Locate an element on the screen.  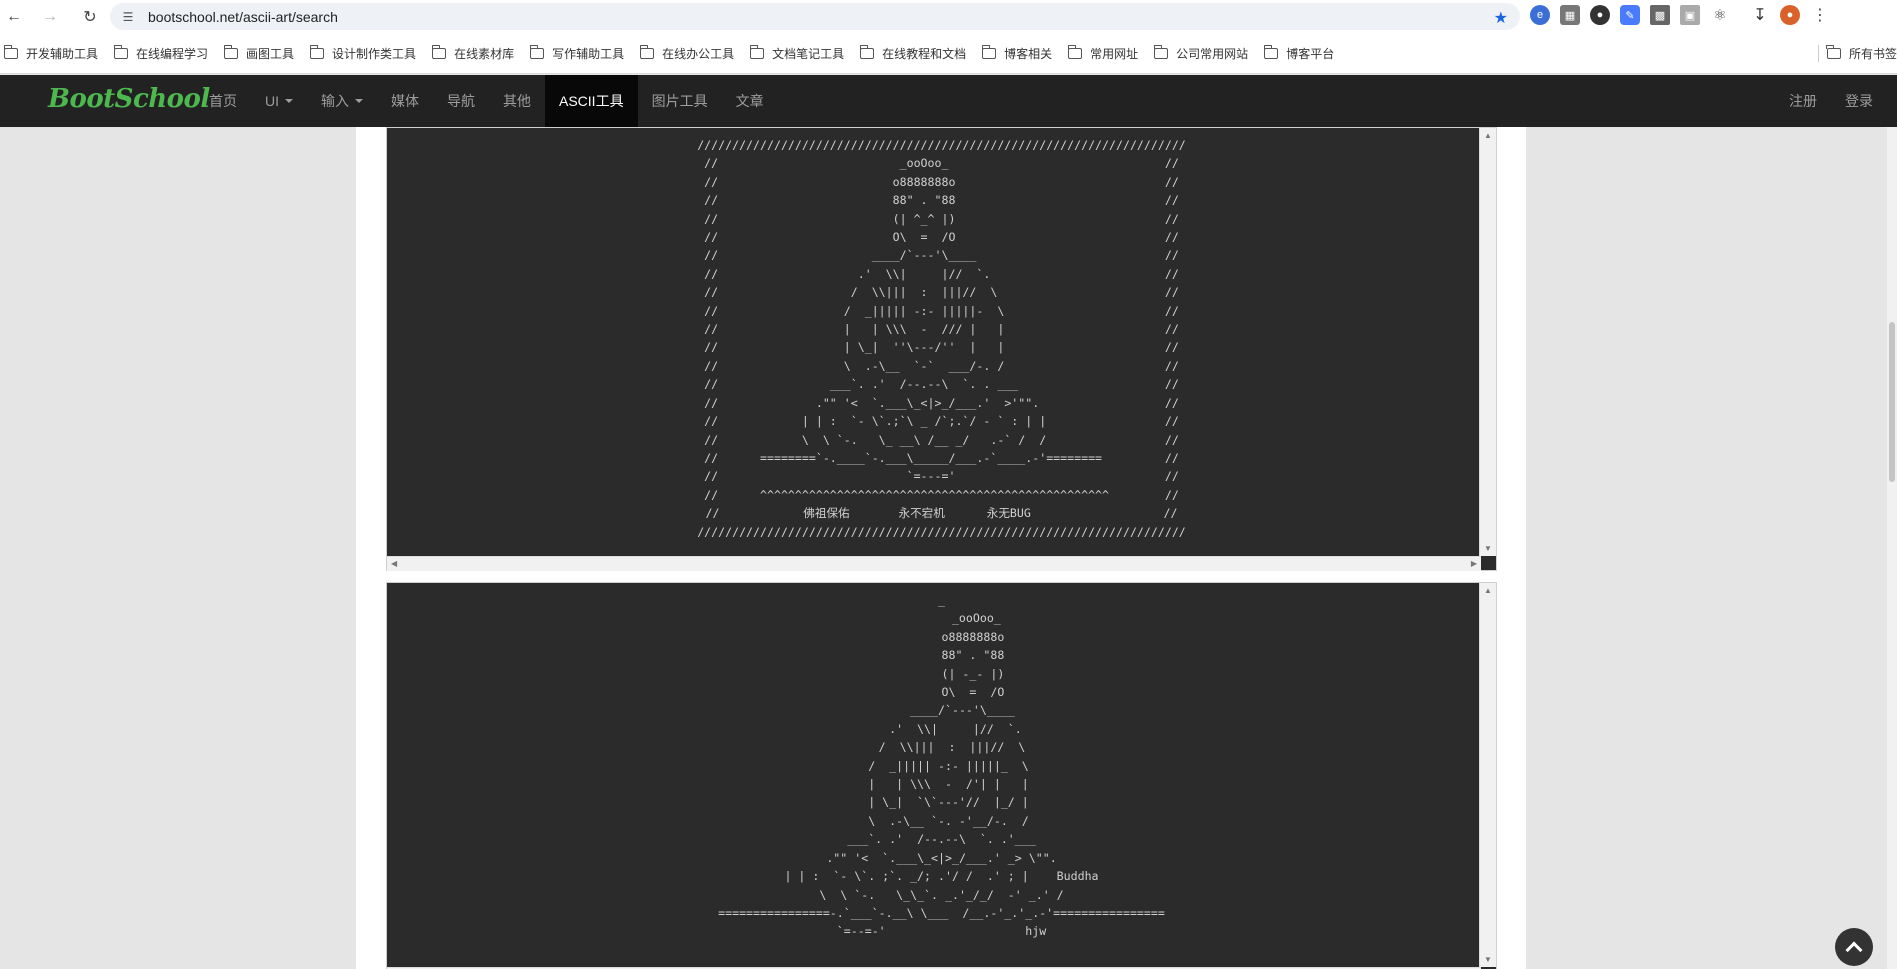
nav-image: 图片工具 is located at coordinates (680, 101).